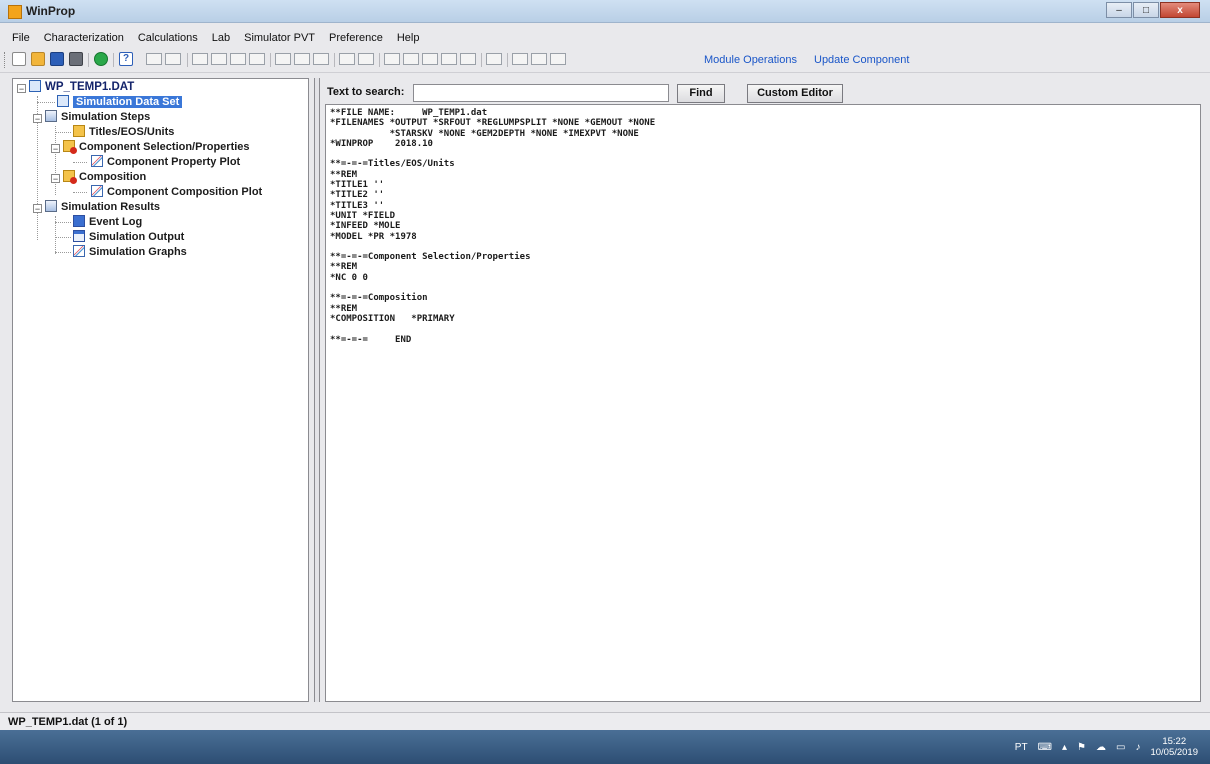 The image size is (1210, 764). I want to click on calc-sat-icon, so click(154, 59).